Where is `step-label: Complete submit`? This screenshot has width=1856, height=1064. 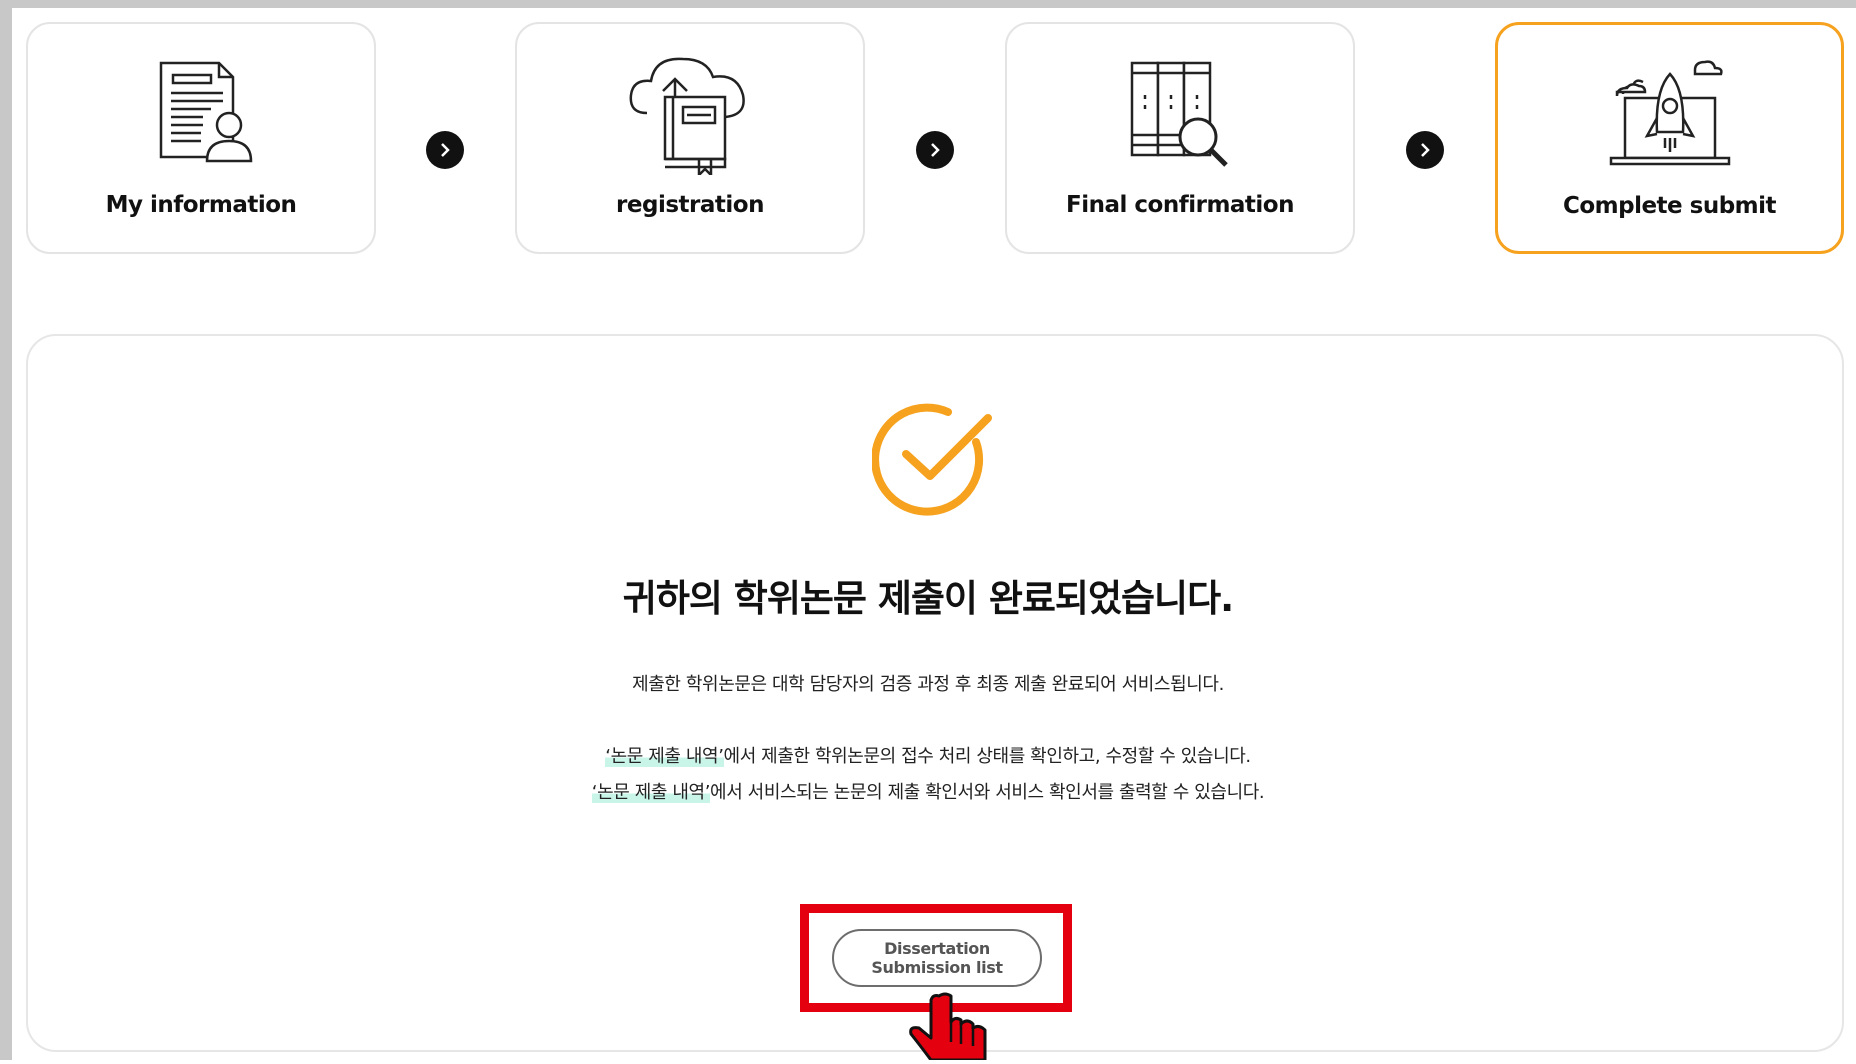
step-label: Complete submit is located at coordinates (1669, 206).